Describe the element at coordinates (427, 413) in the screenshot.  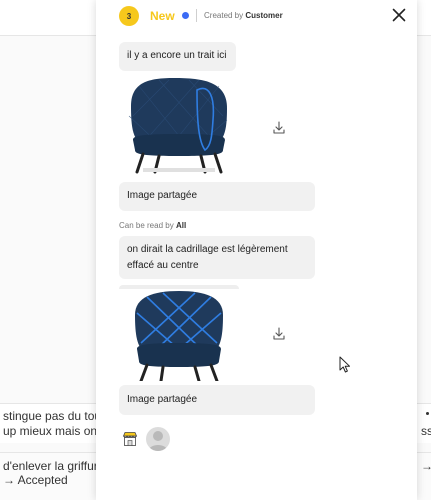
I see `background-dot` at that location.